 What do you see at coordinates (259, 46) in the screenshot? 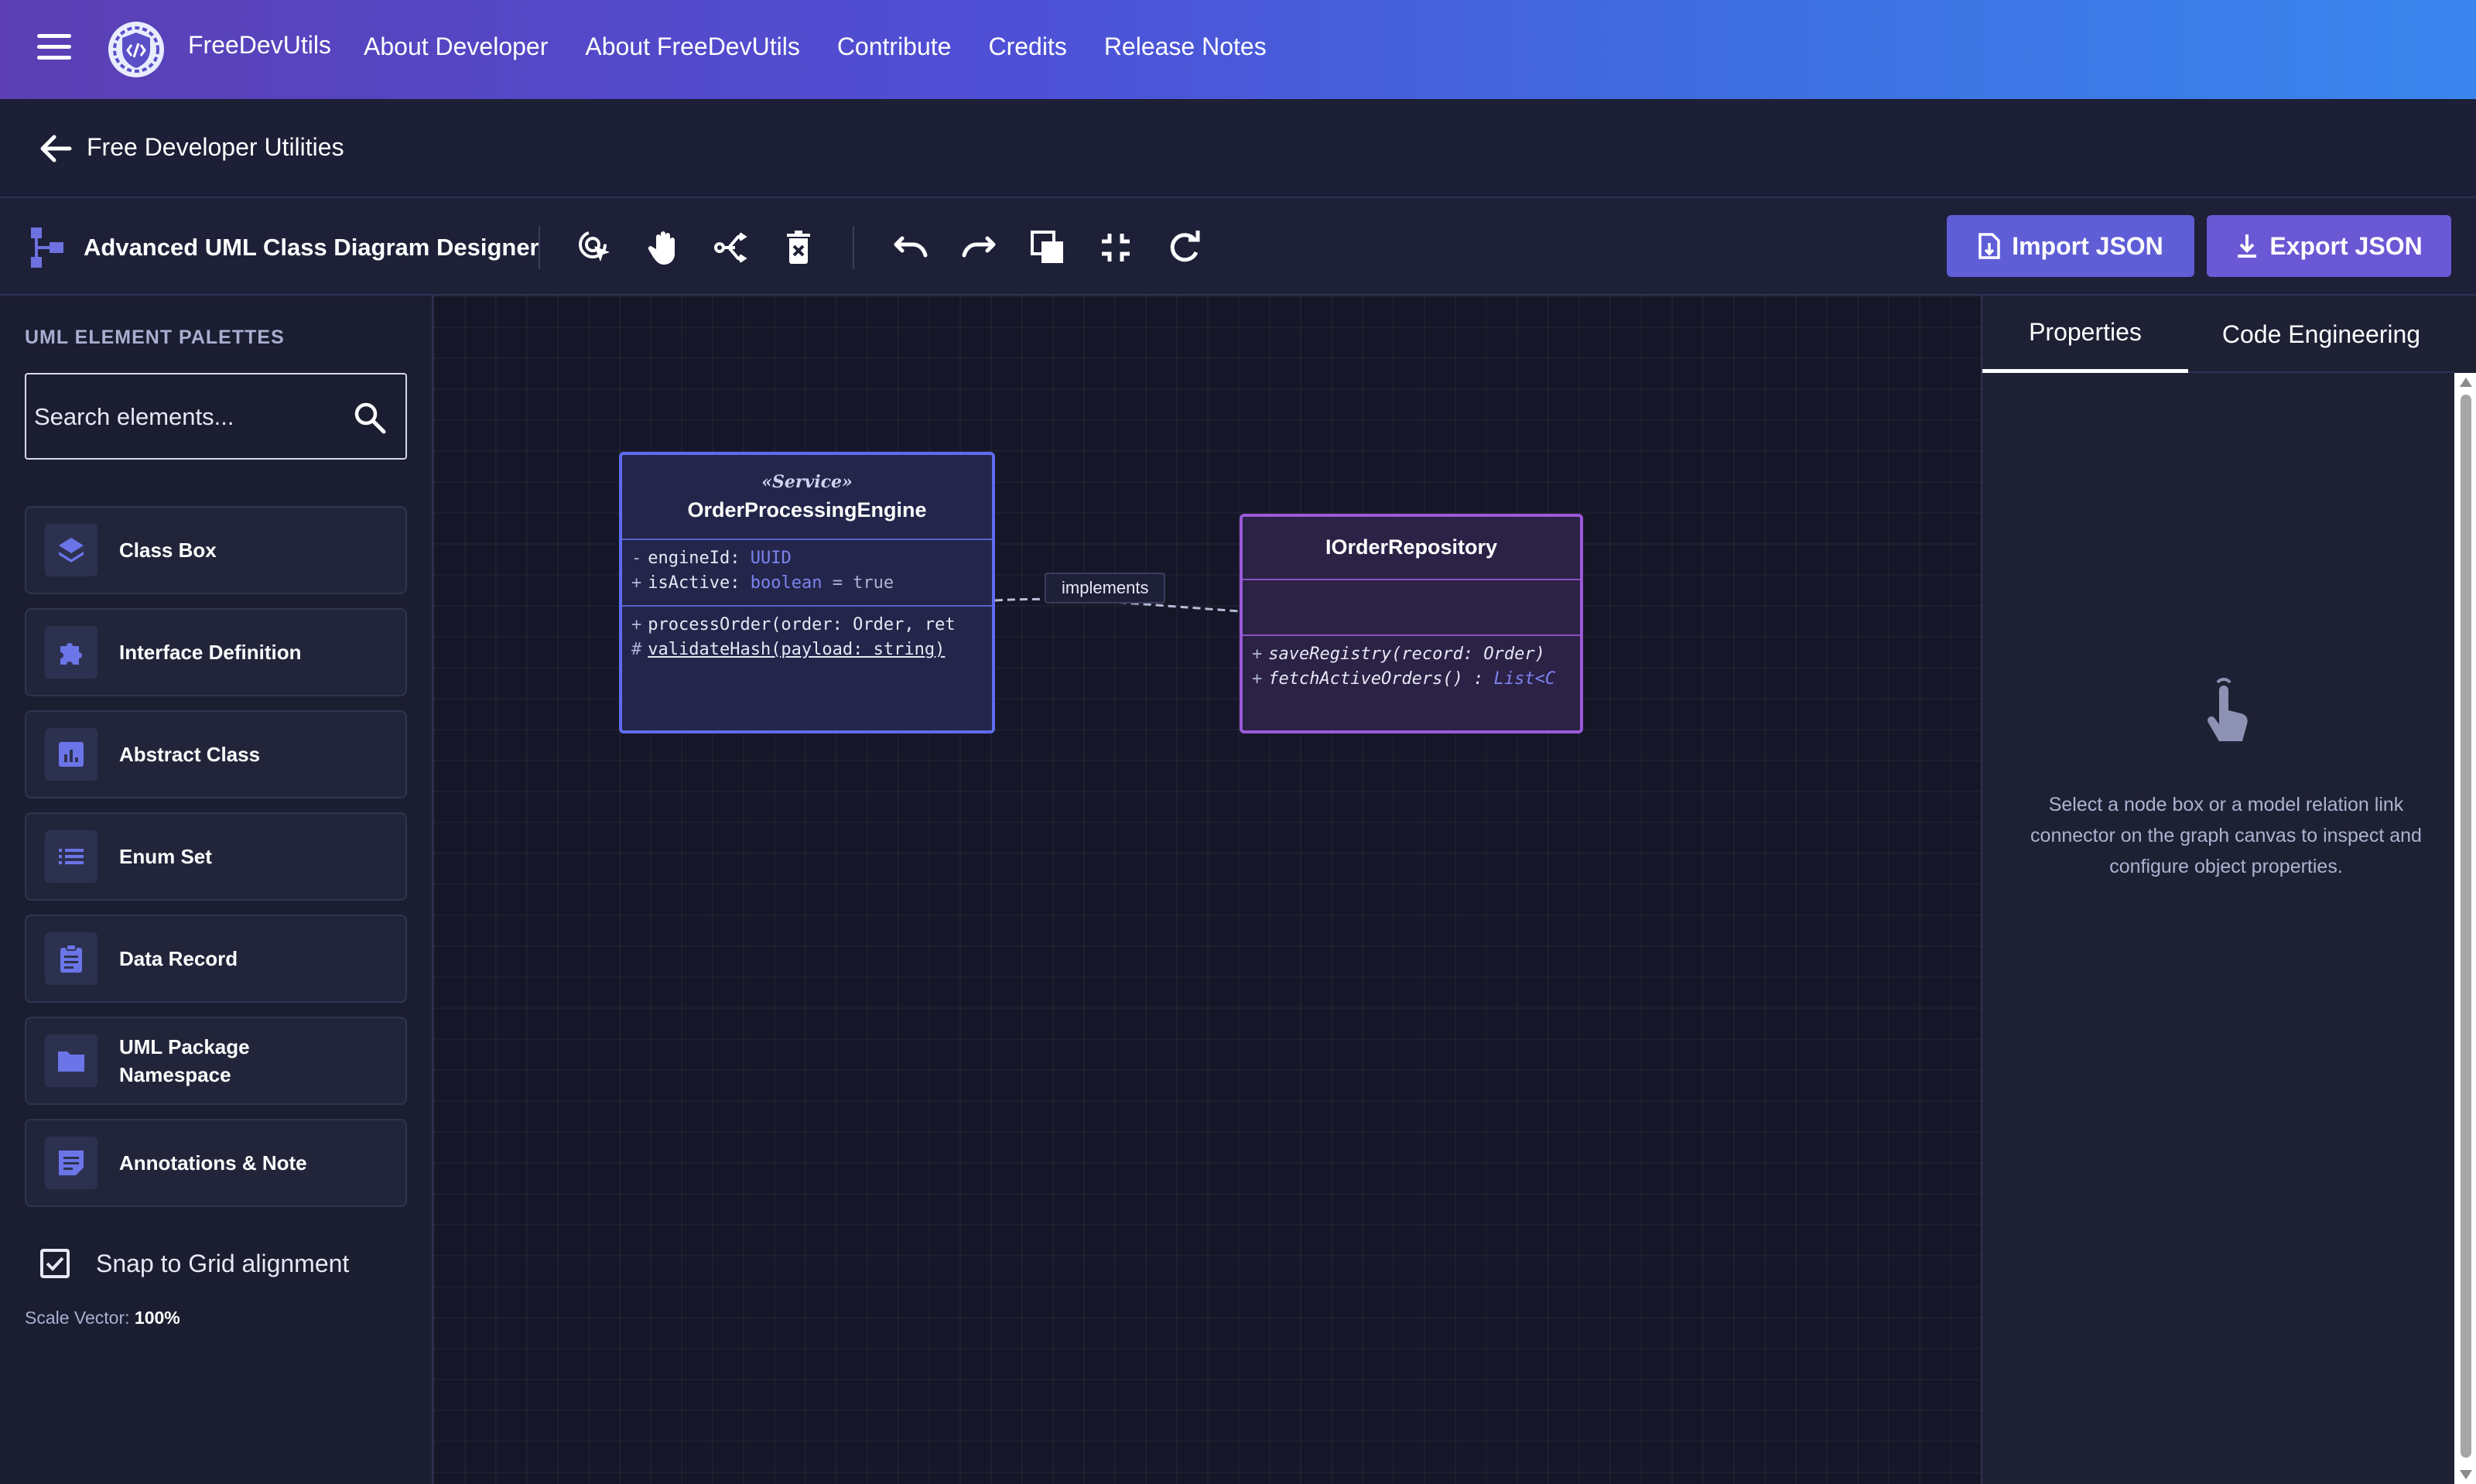
I see `brand-name: FreeDevUtils` at bounding box center [259, 46].